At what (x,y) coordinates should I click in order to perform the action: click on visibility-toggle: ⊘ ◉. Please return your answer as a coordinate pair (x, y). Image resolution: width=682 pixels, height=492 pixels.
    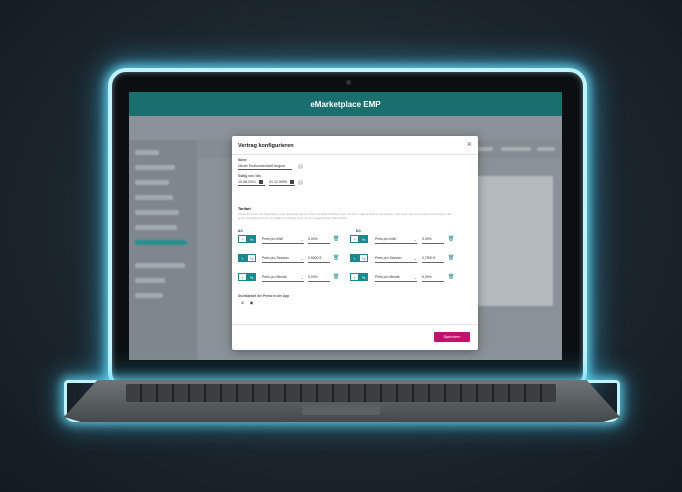
    Looking at the image, I should click on (247, 302).